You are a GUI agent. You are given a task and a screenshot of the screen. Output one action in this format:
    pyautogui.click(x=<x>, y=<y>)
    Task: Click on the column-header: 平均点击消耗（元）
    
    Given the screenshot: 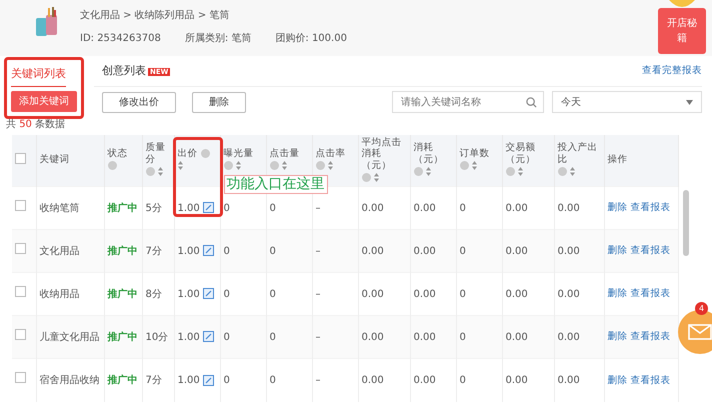 What is the action you would take?
    pyautogui.click(x=382, y=154)
    